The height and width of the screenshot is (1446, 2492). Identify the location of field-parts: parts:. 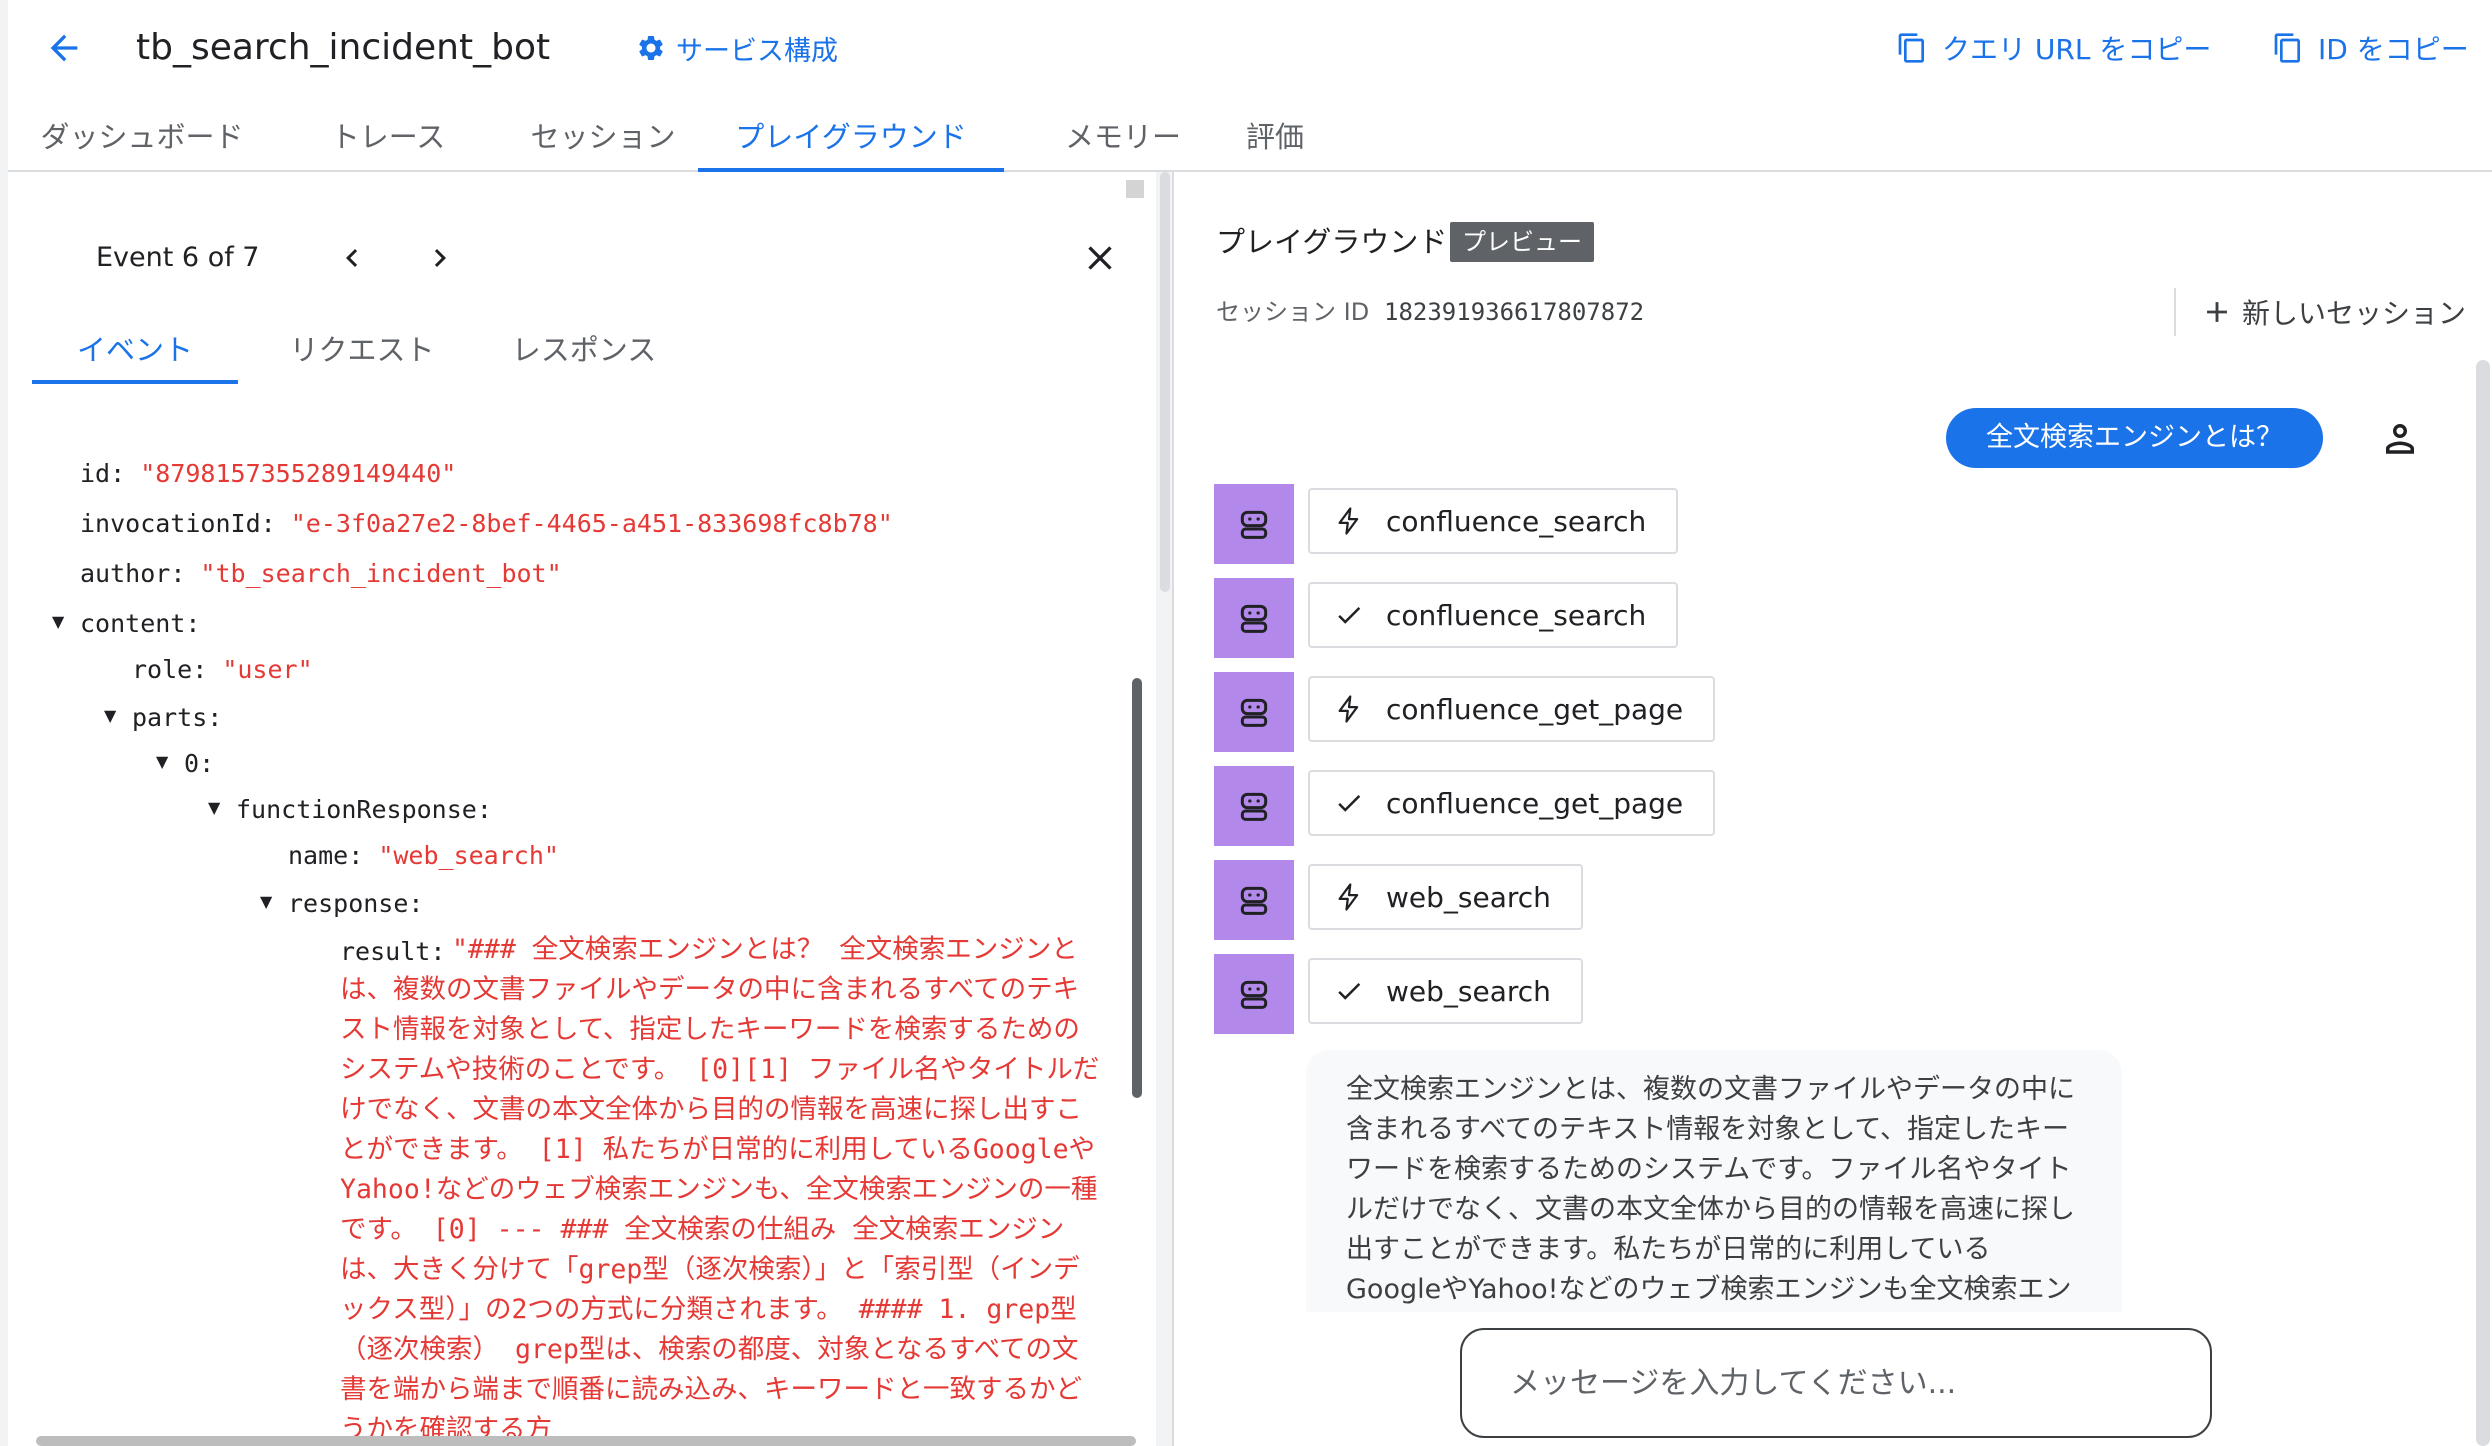
(177, 718).